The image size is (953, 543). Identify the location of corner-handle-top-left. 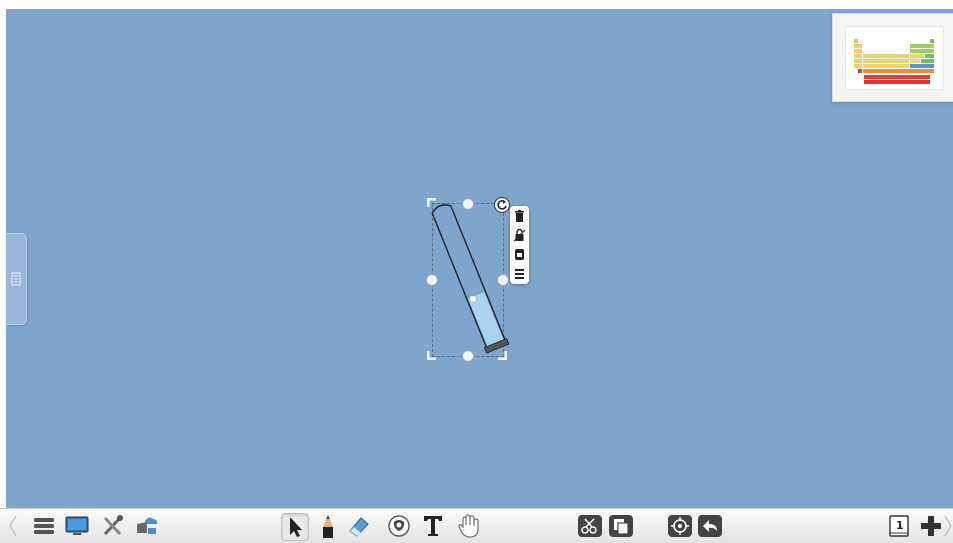
(432, 203).